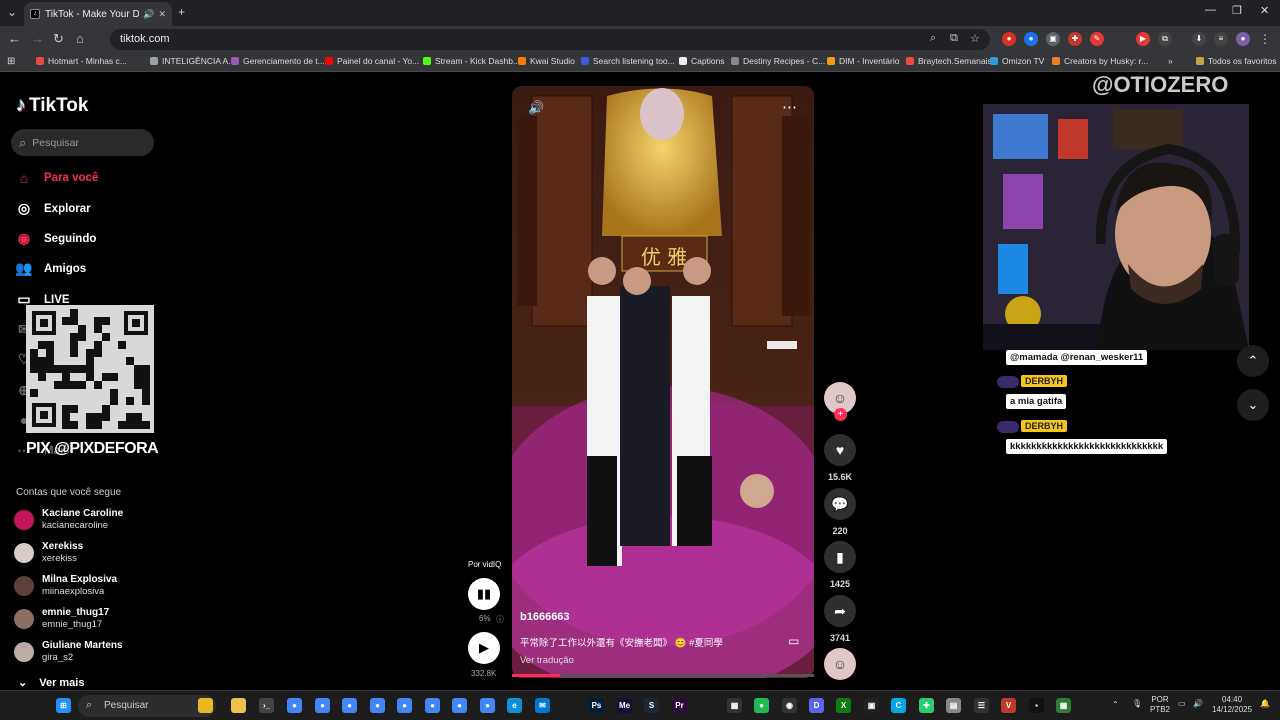 The width and height of the screenshot is (1280, 720). Describe the element at coordinates (651, 705) in the screenshot. I see `steam-icon: S` at that location.